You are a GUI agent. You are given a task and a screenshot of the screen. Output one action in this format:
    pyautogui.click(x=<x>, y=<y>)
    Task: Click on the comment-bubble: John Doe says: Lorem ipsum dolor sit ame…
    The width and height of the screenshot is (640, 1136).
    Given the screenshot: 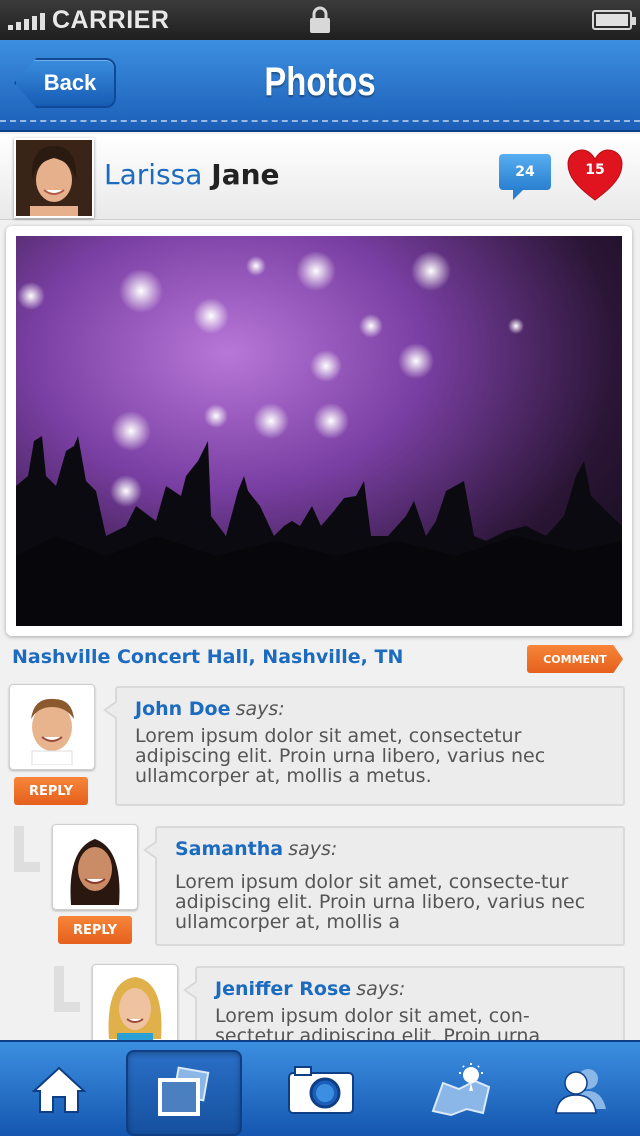 What is the action you would take?
    pyautogui.click(x=364, y=746)
    